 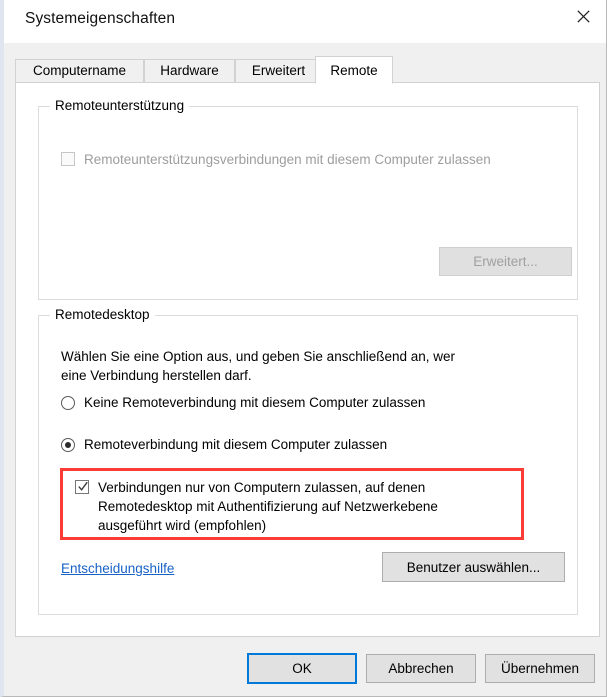 I want to click on dialog-footer: OK Abbrechen Übernehmen, so click(x=305, y=666).